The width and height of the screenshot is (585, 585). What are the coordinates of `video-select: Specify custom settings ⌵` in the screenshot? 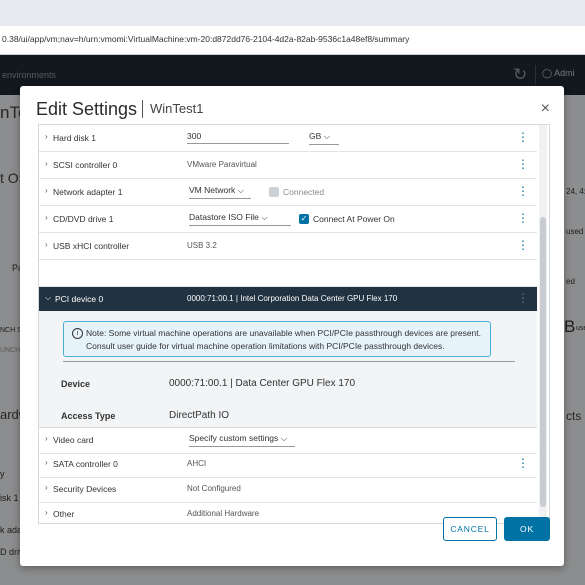 It's located at (242, 440).